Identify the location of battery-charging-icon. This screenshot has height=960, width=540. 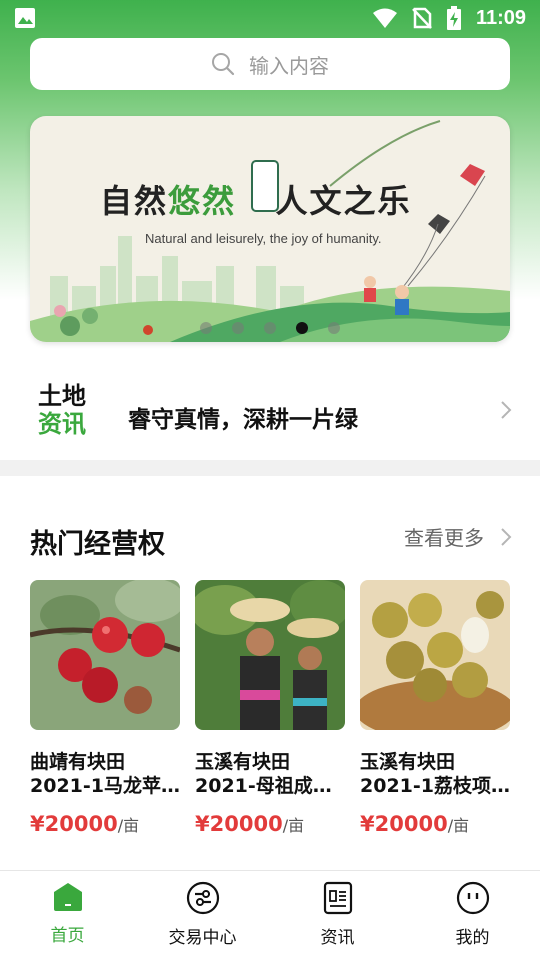
(453, 18).